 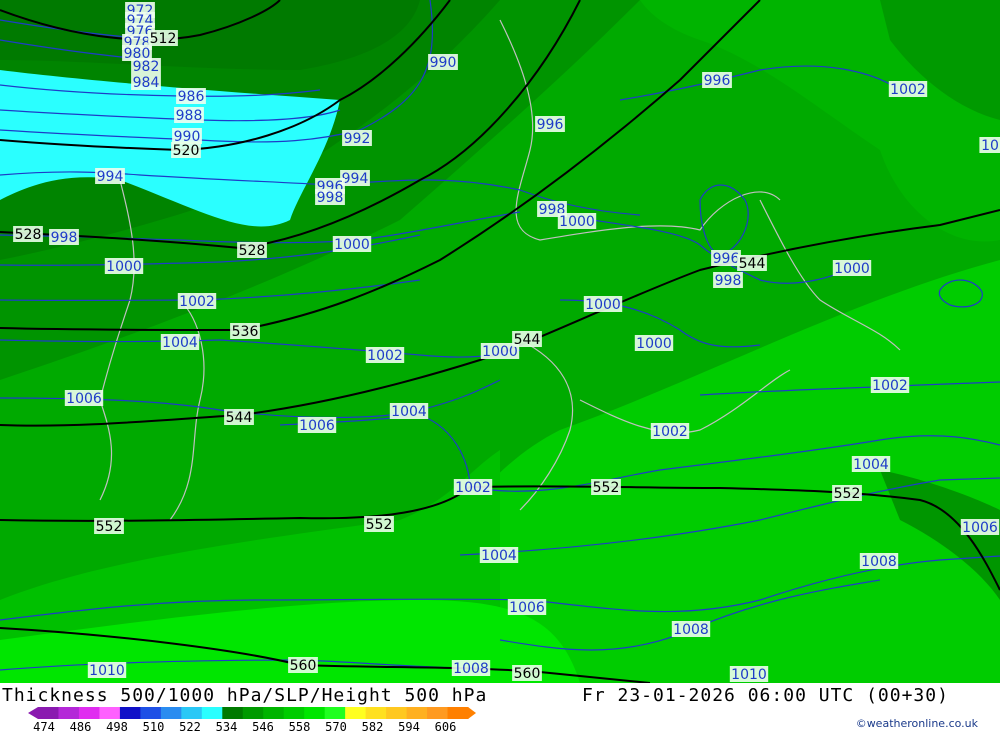 I want to click on color-scale-legend: 474 486 498 510 522 534 546 558 570 582 594 606, so click(x=252, y=720).